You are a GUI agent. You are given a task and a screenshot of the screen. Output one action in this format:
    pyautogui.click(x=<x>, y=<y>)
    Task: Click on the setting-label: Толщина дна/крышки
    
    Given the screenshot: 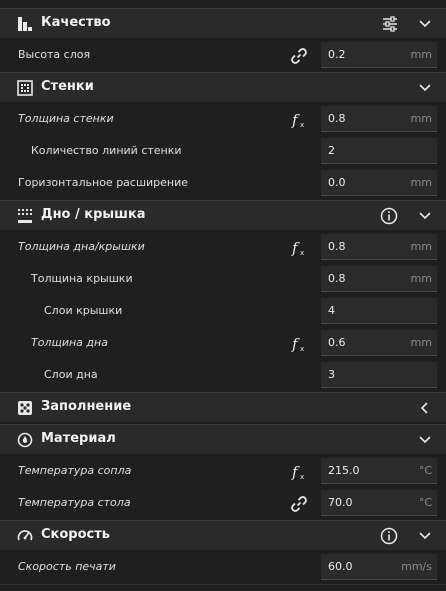 What is the action you would take?
    pyautogui.click(x=81, y=246)
    